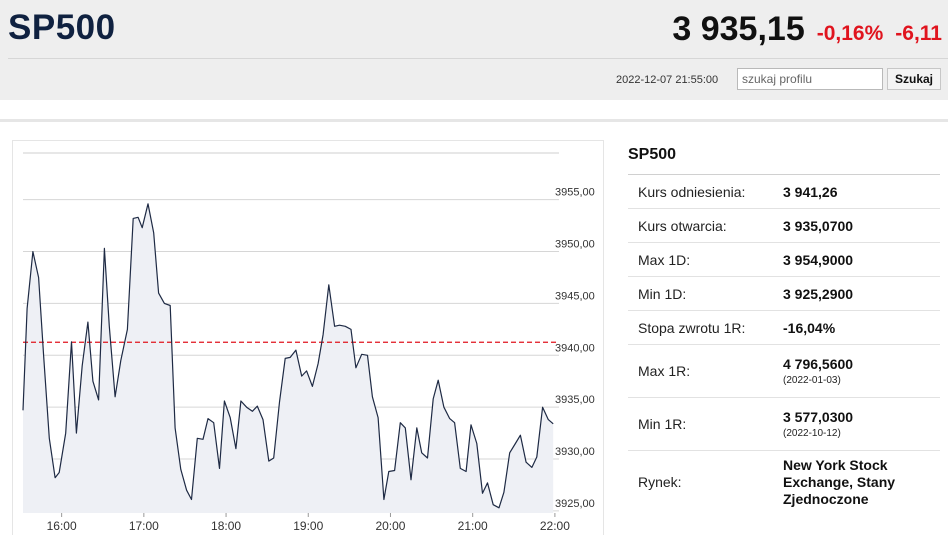 Image resolution: width=948 pixels, height=536 pixels. Describe the element at coordinates (652, 154) in the screenshot. I see `panel-title: SP500` at that location.